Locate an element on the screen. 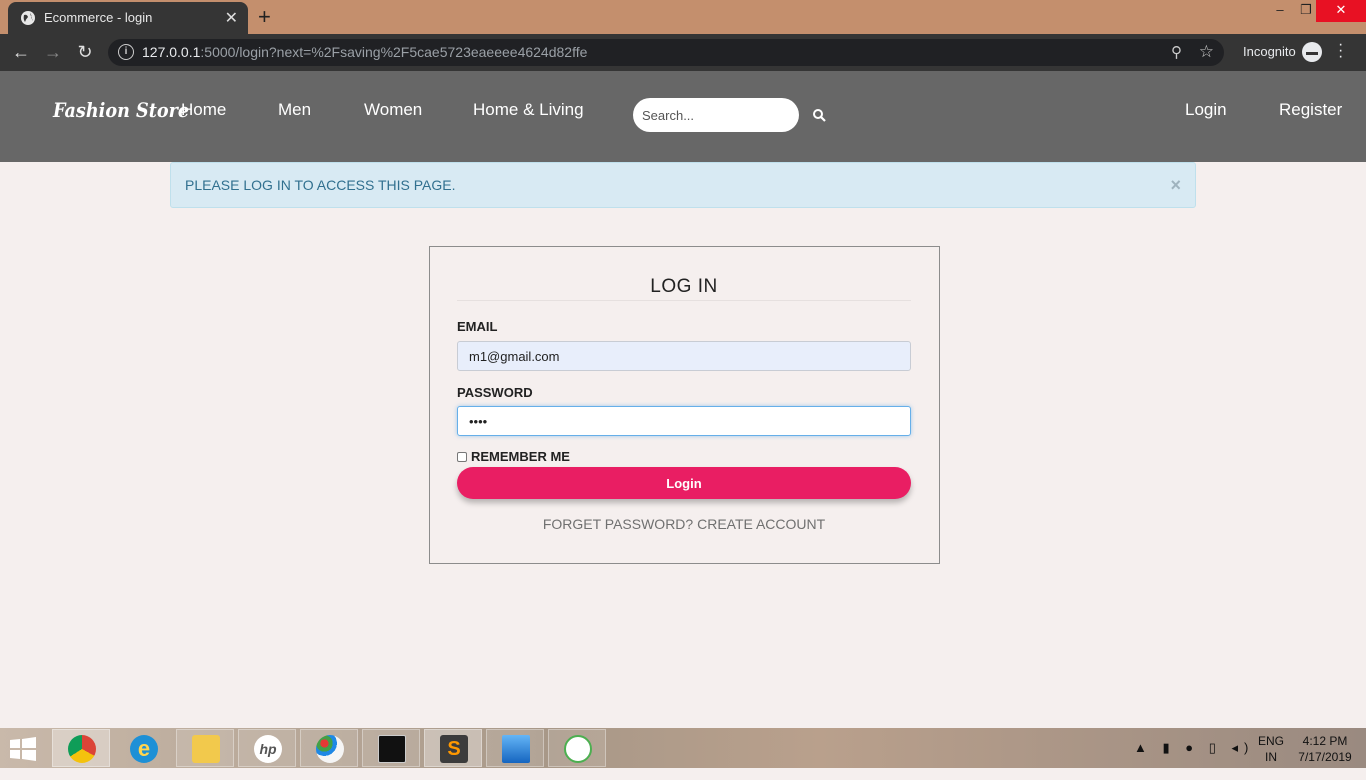  language-indicator: ENG IN is located at coordinates (1271, 753).